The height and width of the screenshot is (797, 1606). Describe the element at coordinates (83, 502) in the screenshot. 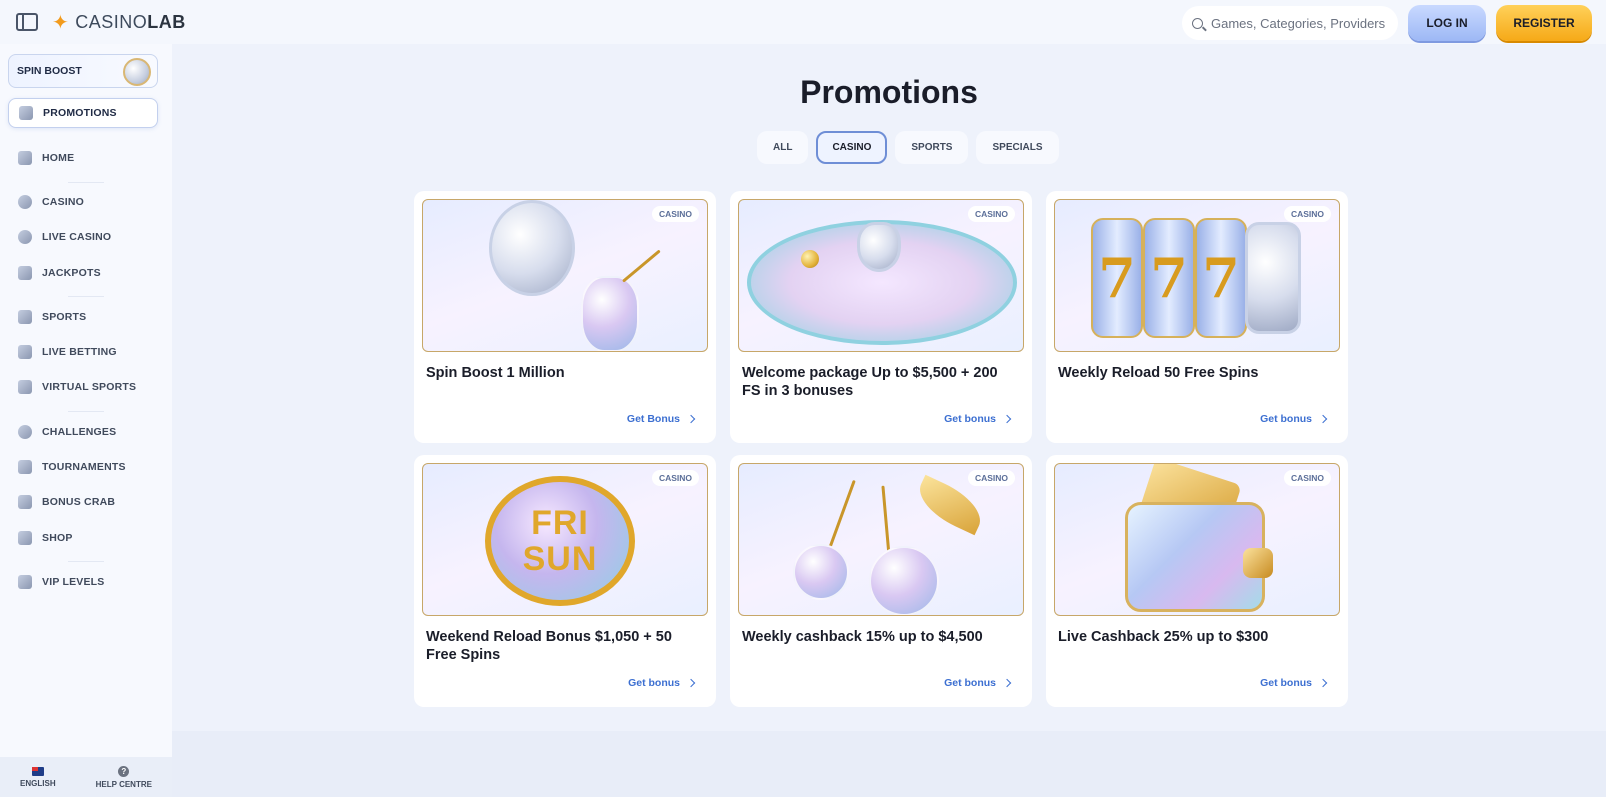

I see `sidebar-item-bonus-crab: BONUS CRAB` at that location.